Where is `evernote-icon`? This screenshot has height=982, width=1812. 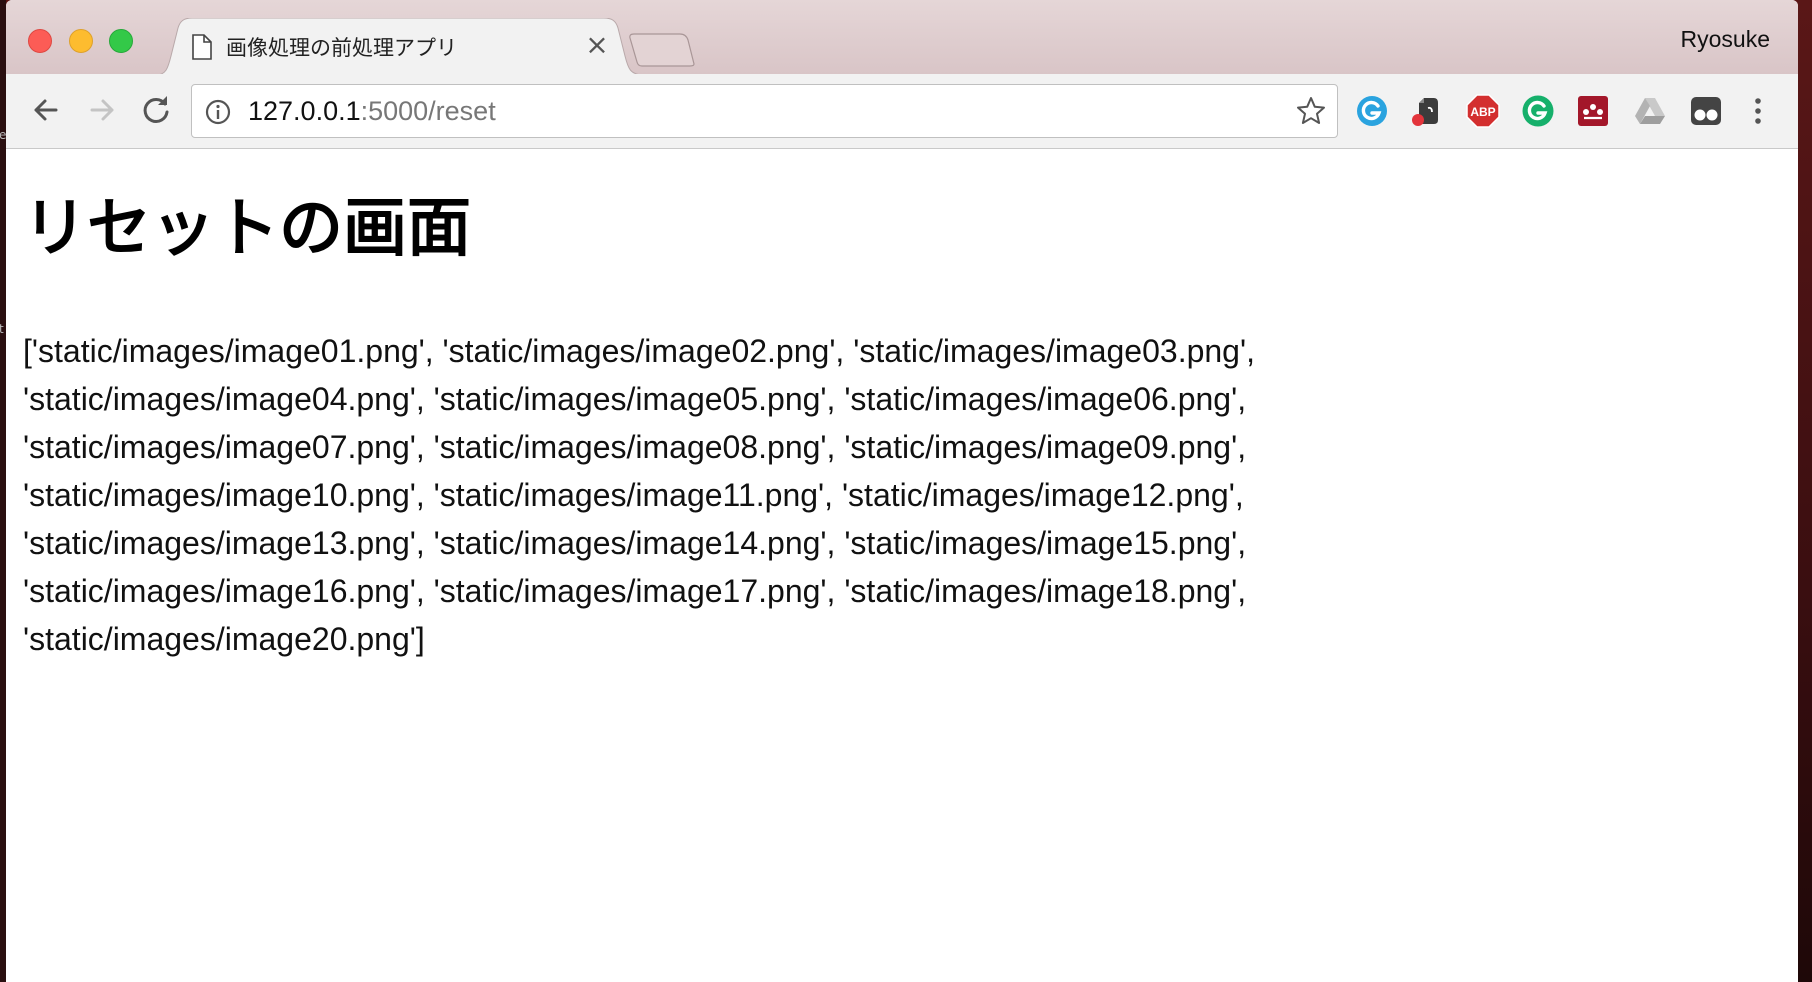
evernote-icon is located at coordinates (1427, 111).